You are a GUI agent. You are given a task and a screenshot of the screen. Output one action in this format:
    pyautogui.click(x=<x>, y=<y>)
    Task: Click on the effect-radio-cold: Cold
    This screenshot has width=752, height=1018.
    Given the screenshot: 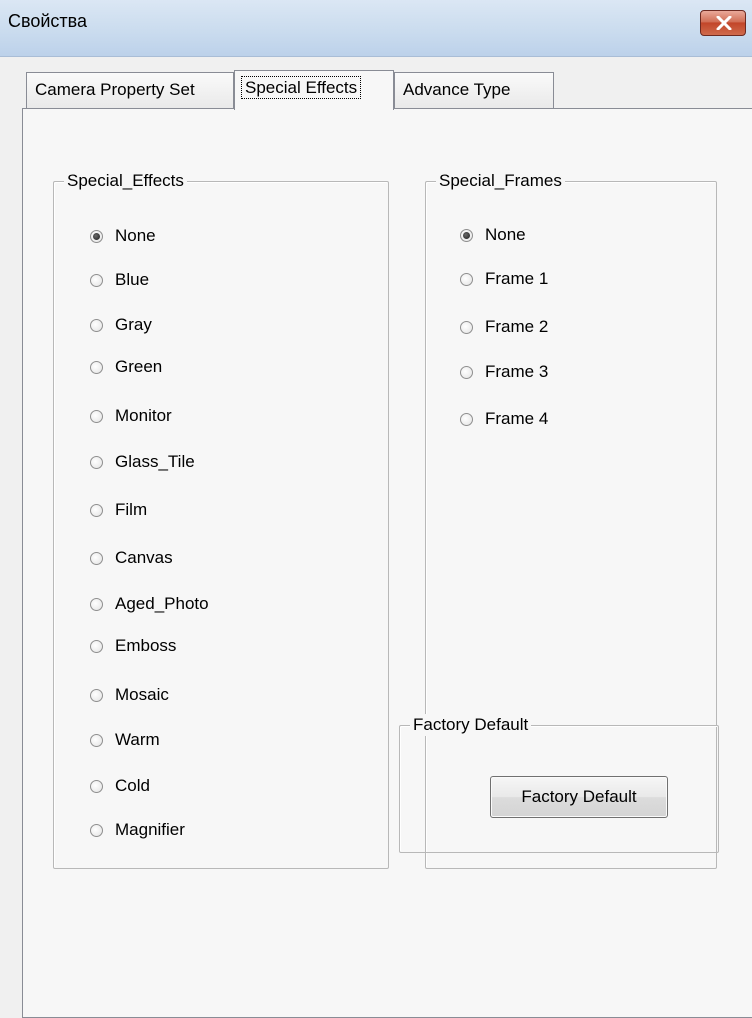 What is the action you would take?
    pyautogui.click(x=120, y=786)
    